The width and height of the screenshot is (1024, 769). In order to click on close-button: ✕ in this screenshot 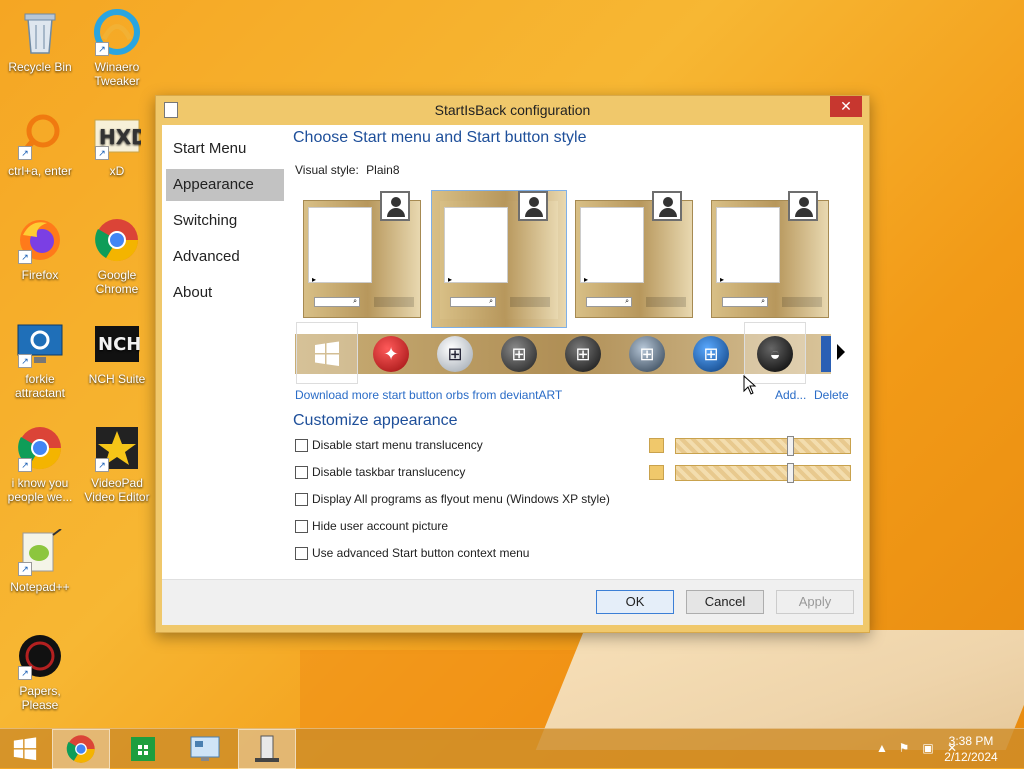, I will do `click(846, 106)`.